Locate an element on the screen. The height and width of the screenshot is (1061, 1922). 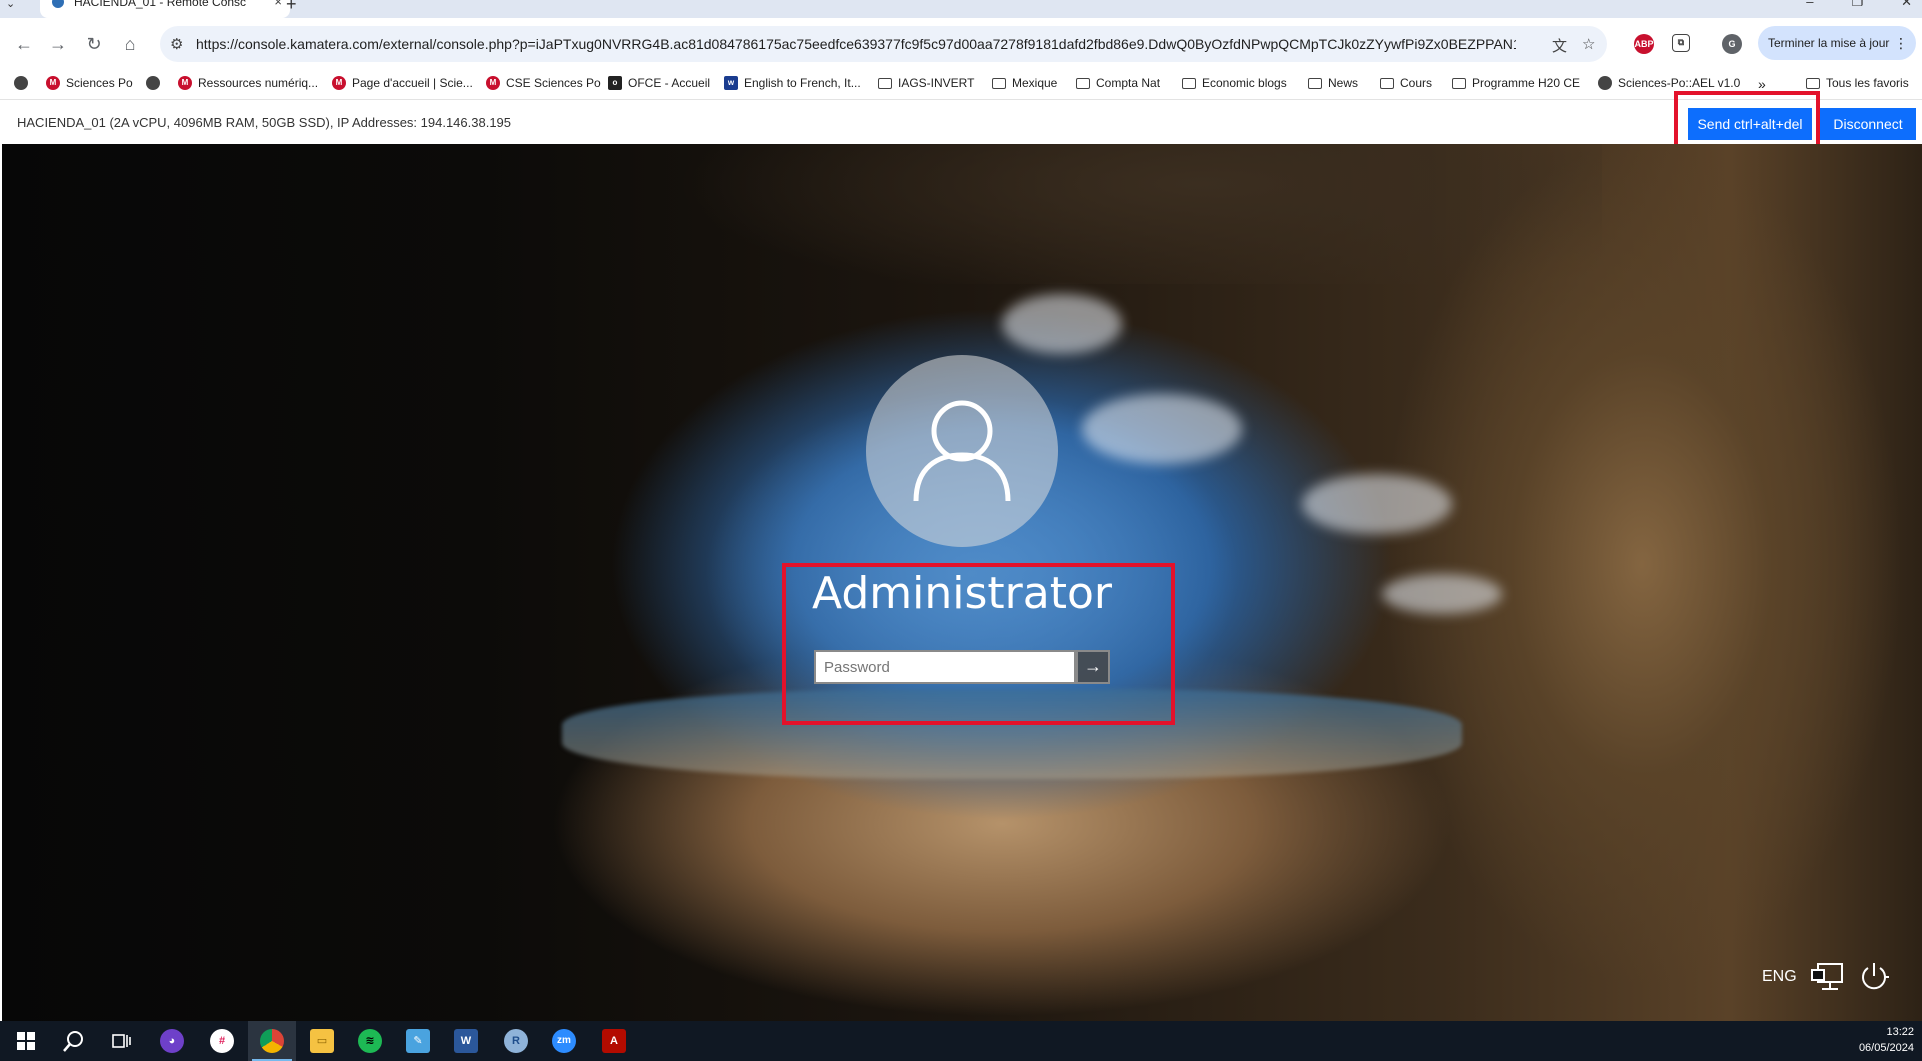
tab-favicon-icon is located at coordinates (58, 4).